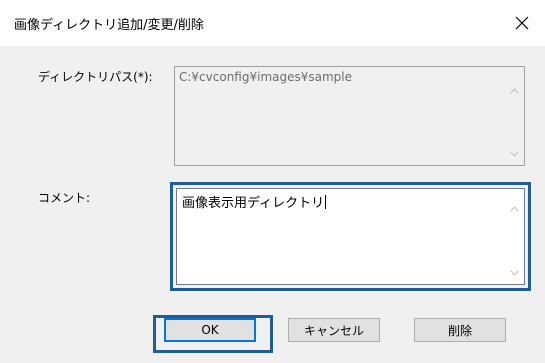 The width and height of the screenshot is (545, 363). I want to click on directory-path-value: C:¥cvconfig¥images¥sample, so click(266, 77).